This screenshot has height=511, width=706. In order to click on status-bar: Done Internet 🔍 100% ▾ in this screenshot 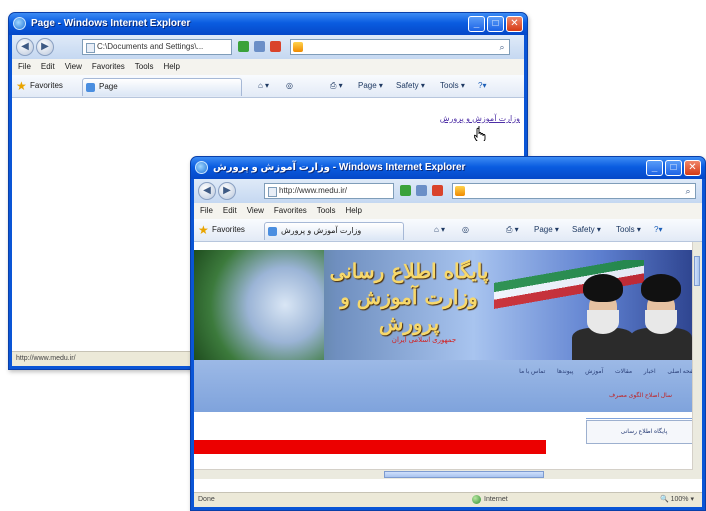, I will do `click(448, 499)`.